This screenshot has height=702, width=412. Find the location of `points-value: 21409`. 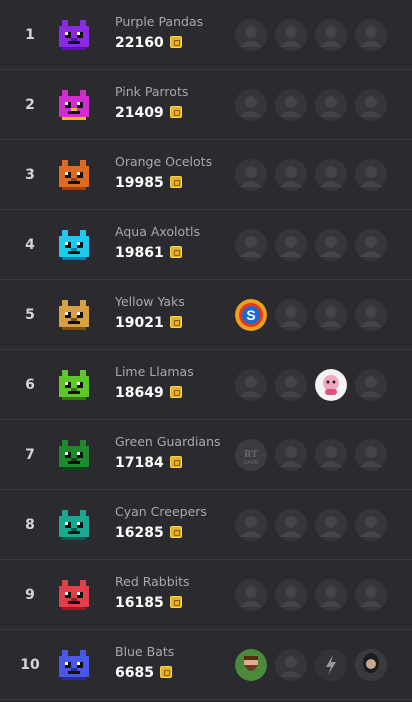

points-value: 21409 is located at coordinates (139, 113).